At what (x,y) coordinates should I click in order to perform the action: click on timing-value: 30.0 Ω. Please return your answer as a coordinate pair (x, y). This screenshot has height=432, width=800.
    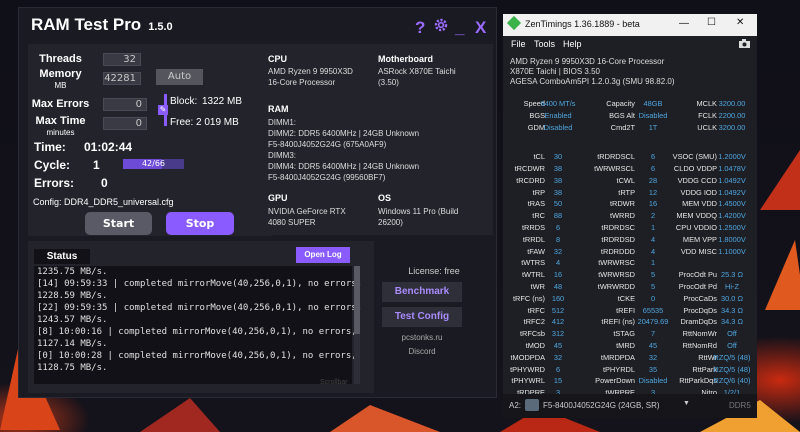
    Looking at the image, I should click on (732, 298).